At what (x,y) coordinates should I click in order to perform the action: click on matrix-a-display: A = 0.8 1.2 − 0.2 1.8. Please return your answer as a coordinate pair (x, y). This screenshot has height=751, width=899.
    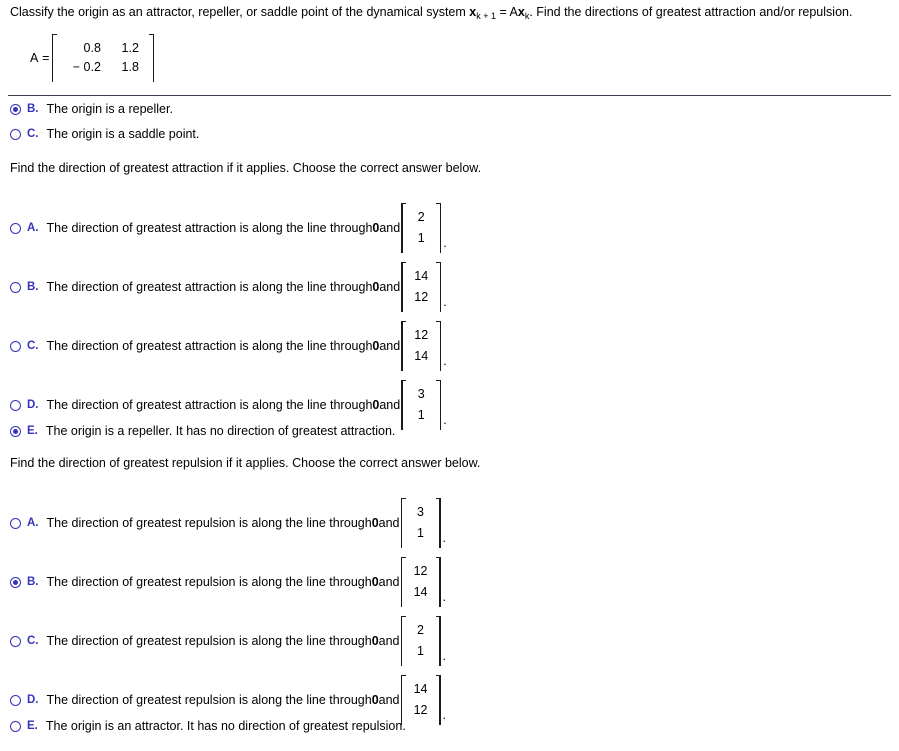
    Looking at the image, I should click on (92, 58).